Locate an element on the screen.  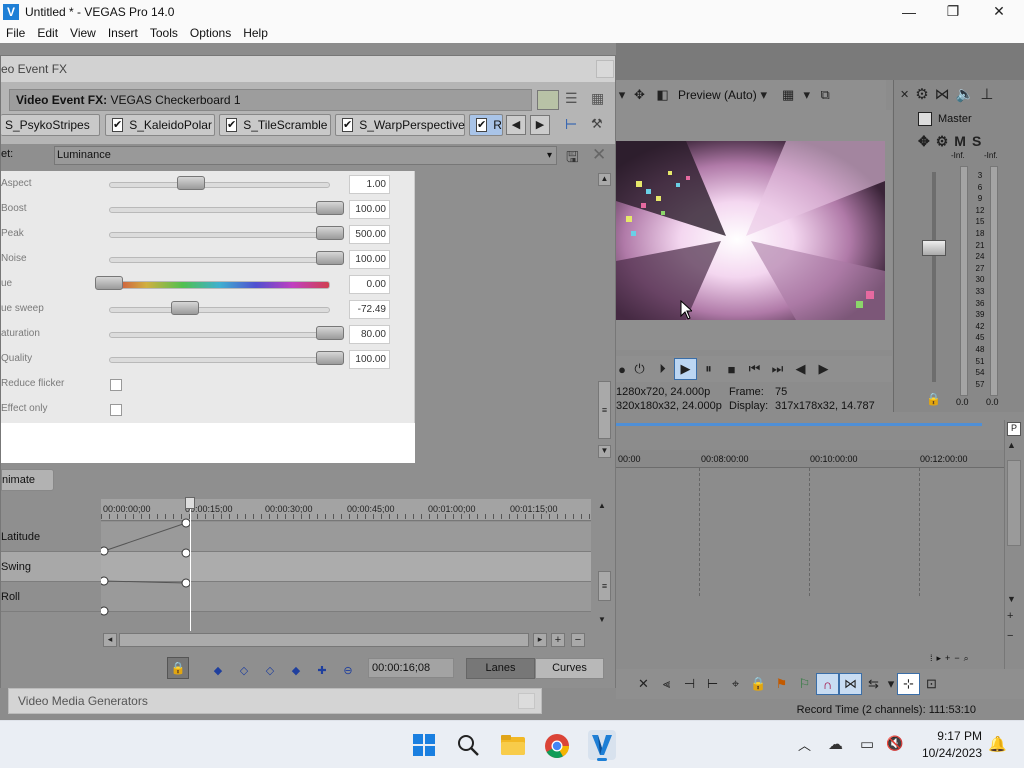
animate-button: nimate is located at coordinates (27, 480).